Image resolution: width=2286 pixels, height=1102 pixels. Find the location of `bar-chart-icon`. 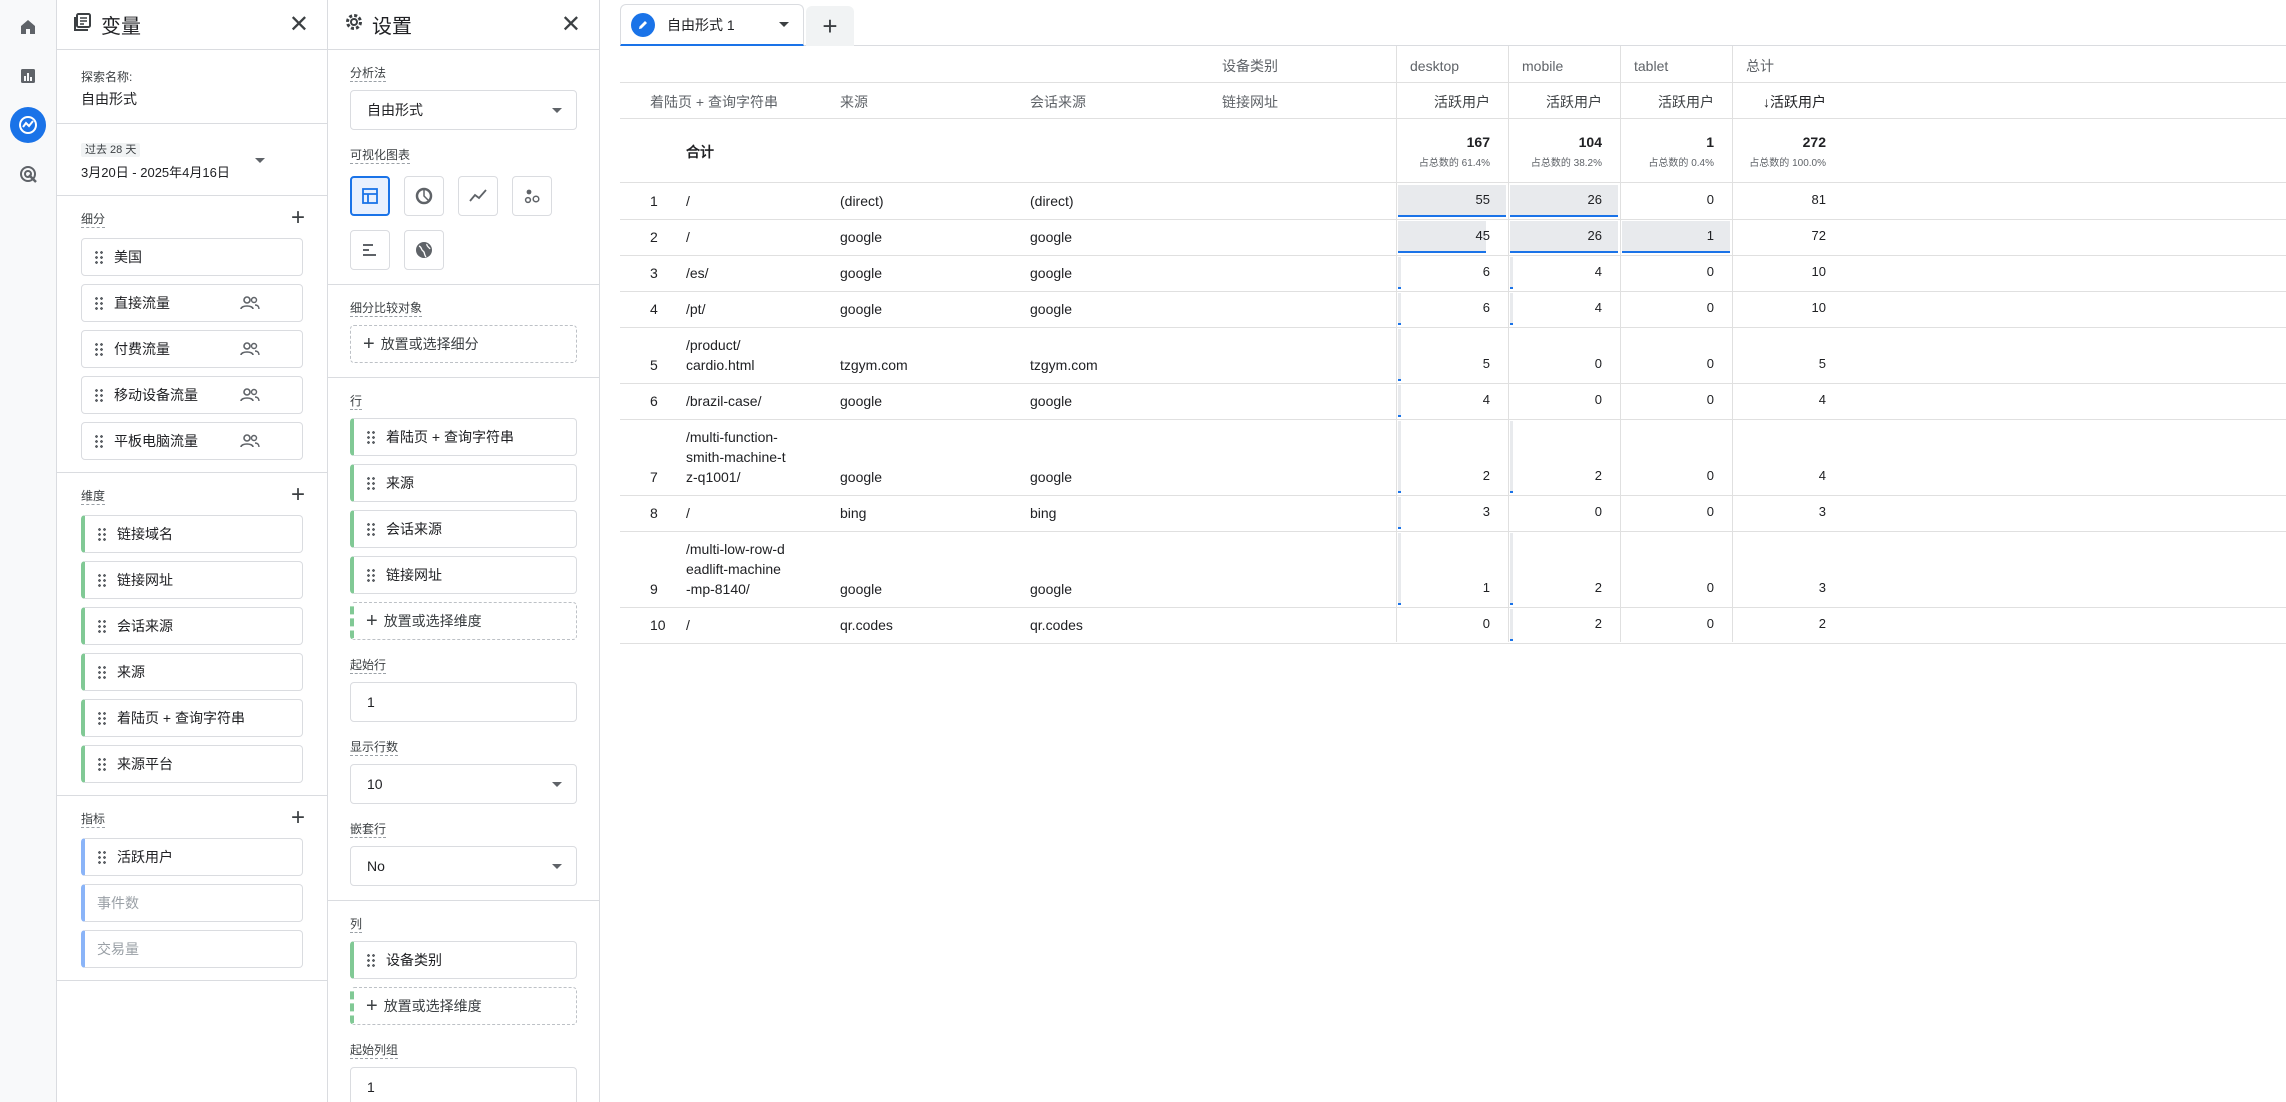

bar-chart-icon is located at coordinates (370, 250).